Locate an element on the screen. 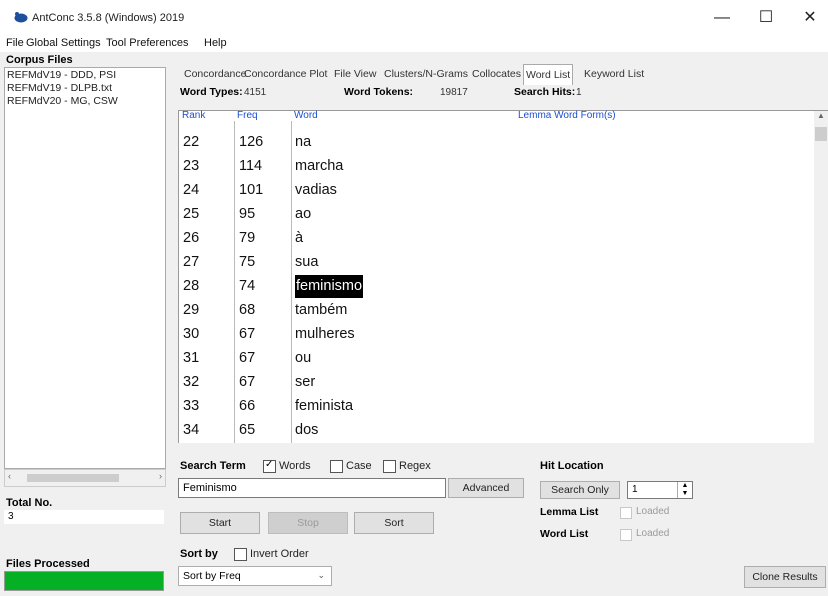 The image size is (828, 596). rank-cell: 28 is located at coordinates (191, 286).